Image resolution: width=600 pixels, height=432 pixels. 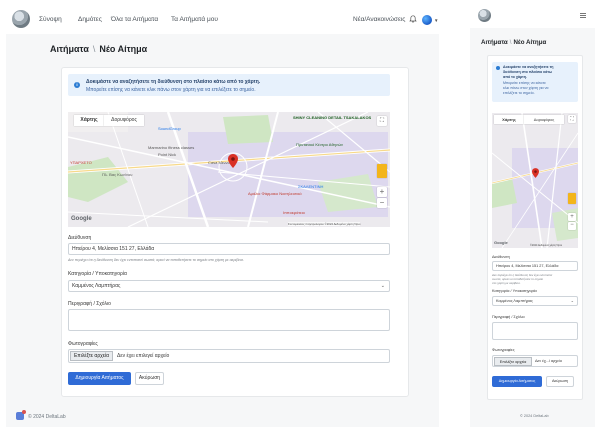 What do you see at coordinates (534, 416) in the screenshot?
I see `footer-copyright: © 2024 DeltaLab` at bounding box center [534, 416].